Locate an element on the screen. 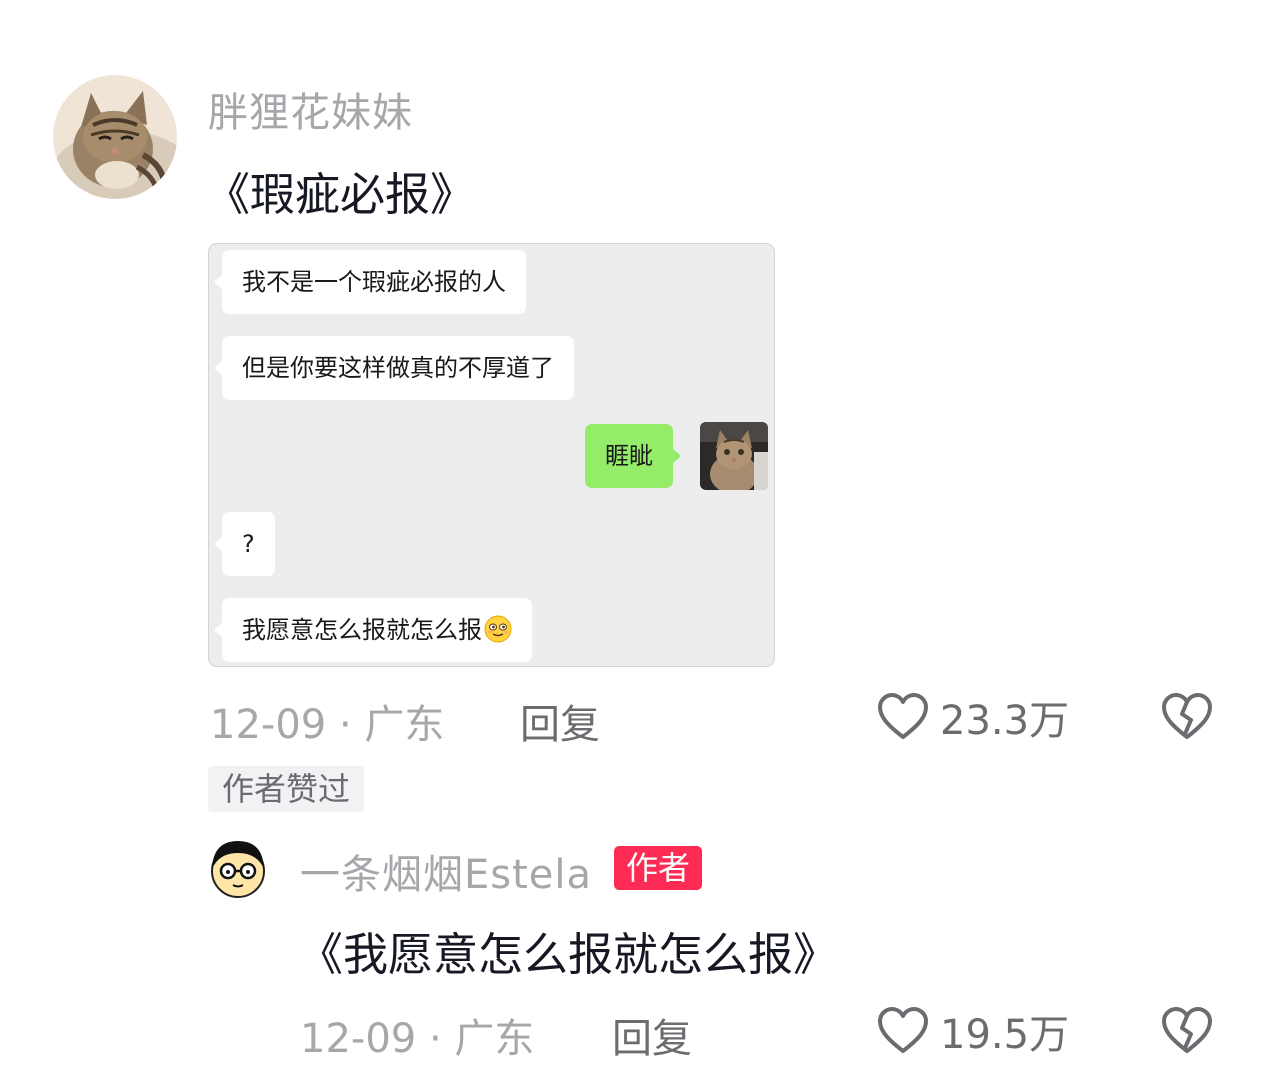 Image resolution: width=1278 pixels, height=1080 pixels. commenter-username: 胖狸花妹妹 is located at coordinates (310, 109).